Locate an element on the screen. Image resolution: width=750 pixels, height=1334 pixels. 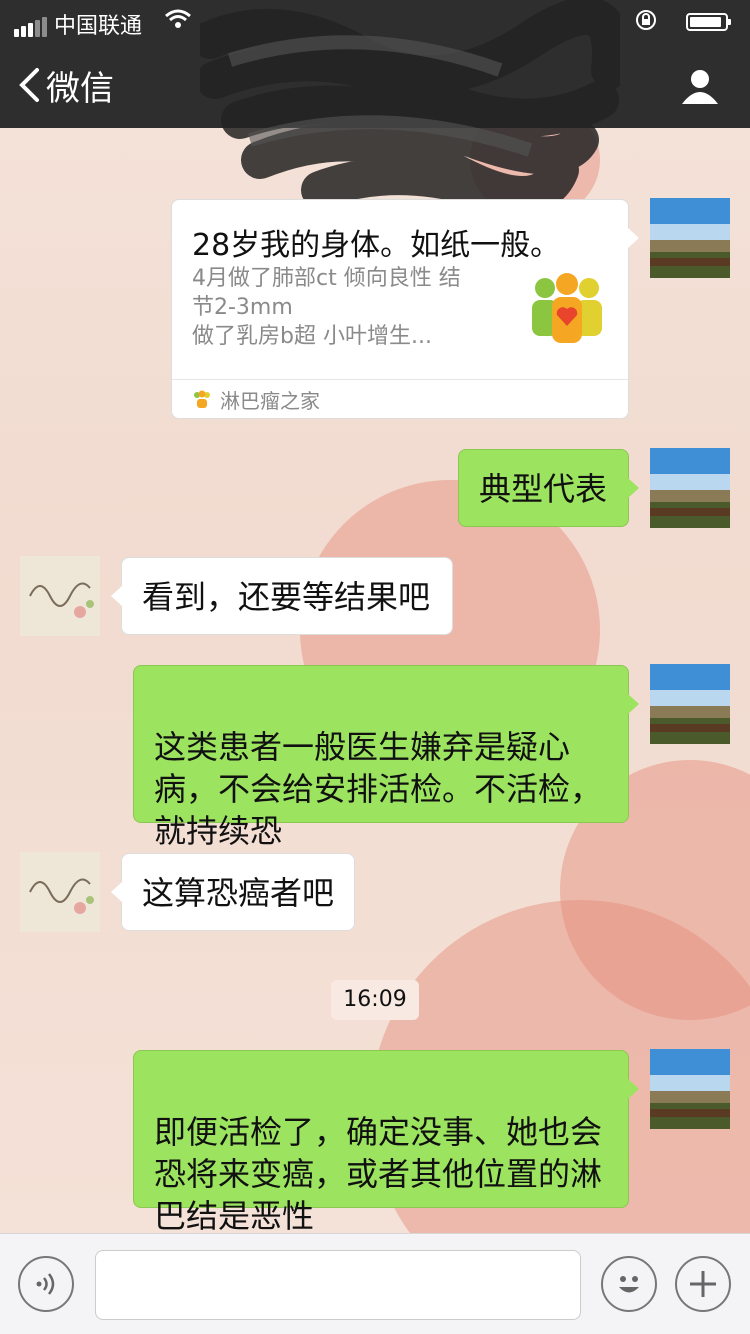
chevron-left-icon is located at coordinates (29, 85).